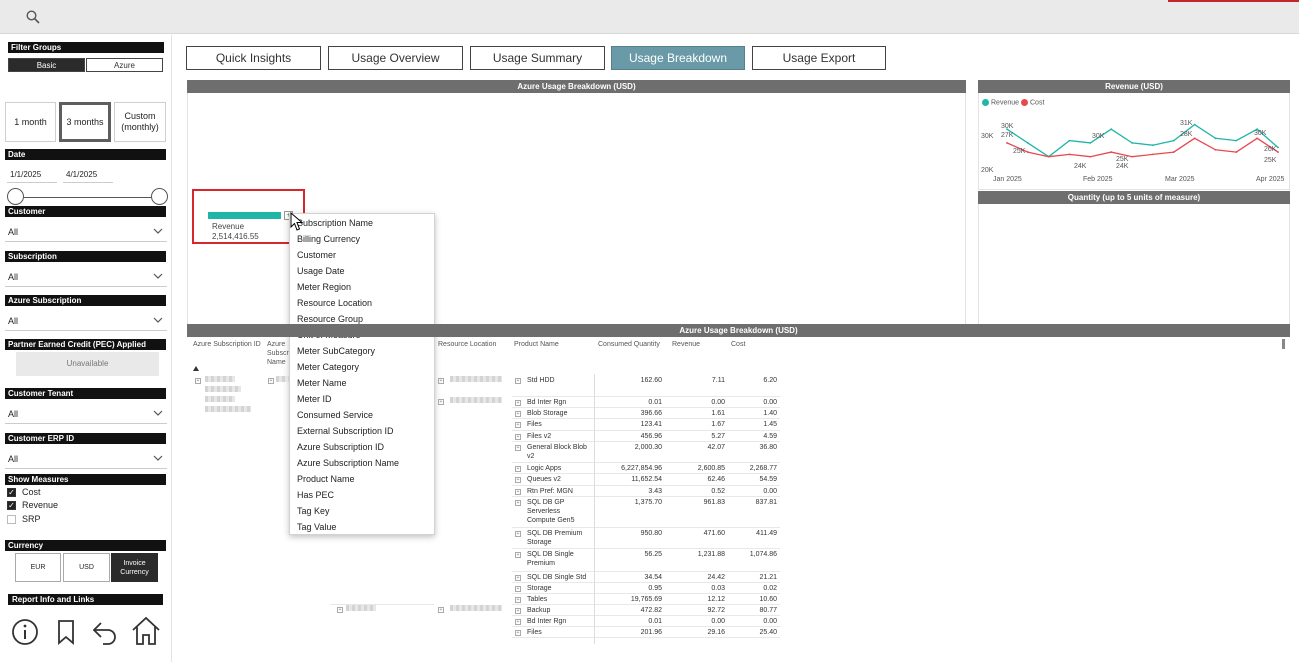 This screenshot has height=662, width=1299. What do you see at coordinates (324, 287) in the screenshot?
I see `menu-item: Meter Region` at bounding box center [324, 287].